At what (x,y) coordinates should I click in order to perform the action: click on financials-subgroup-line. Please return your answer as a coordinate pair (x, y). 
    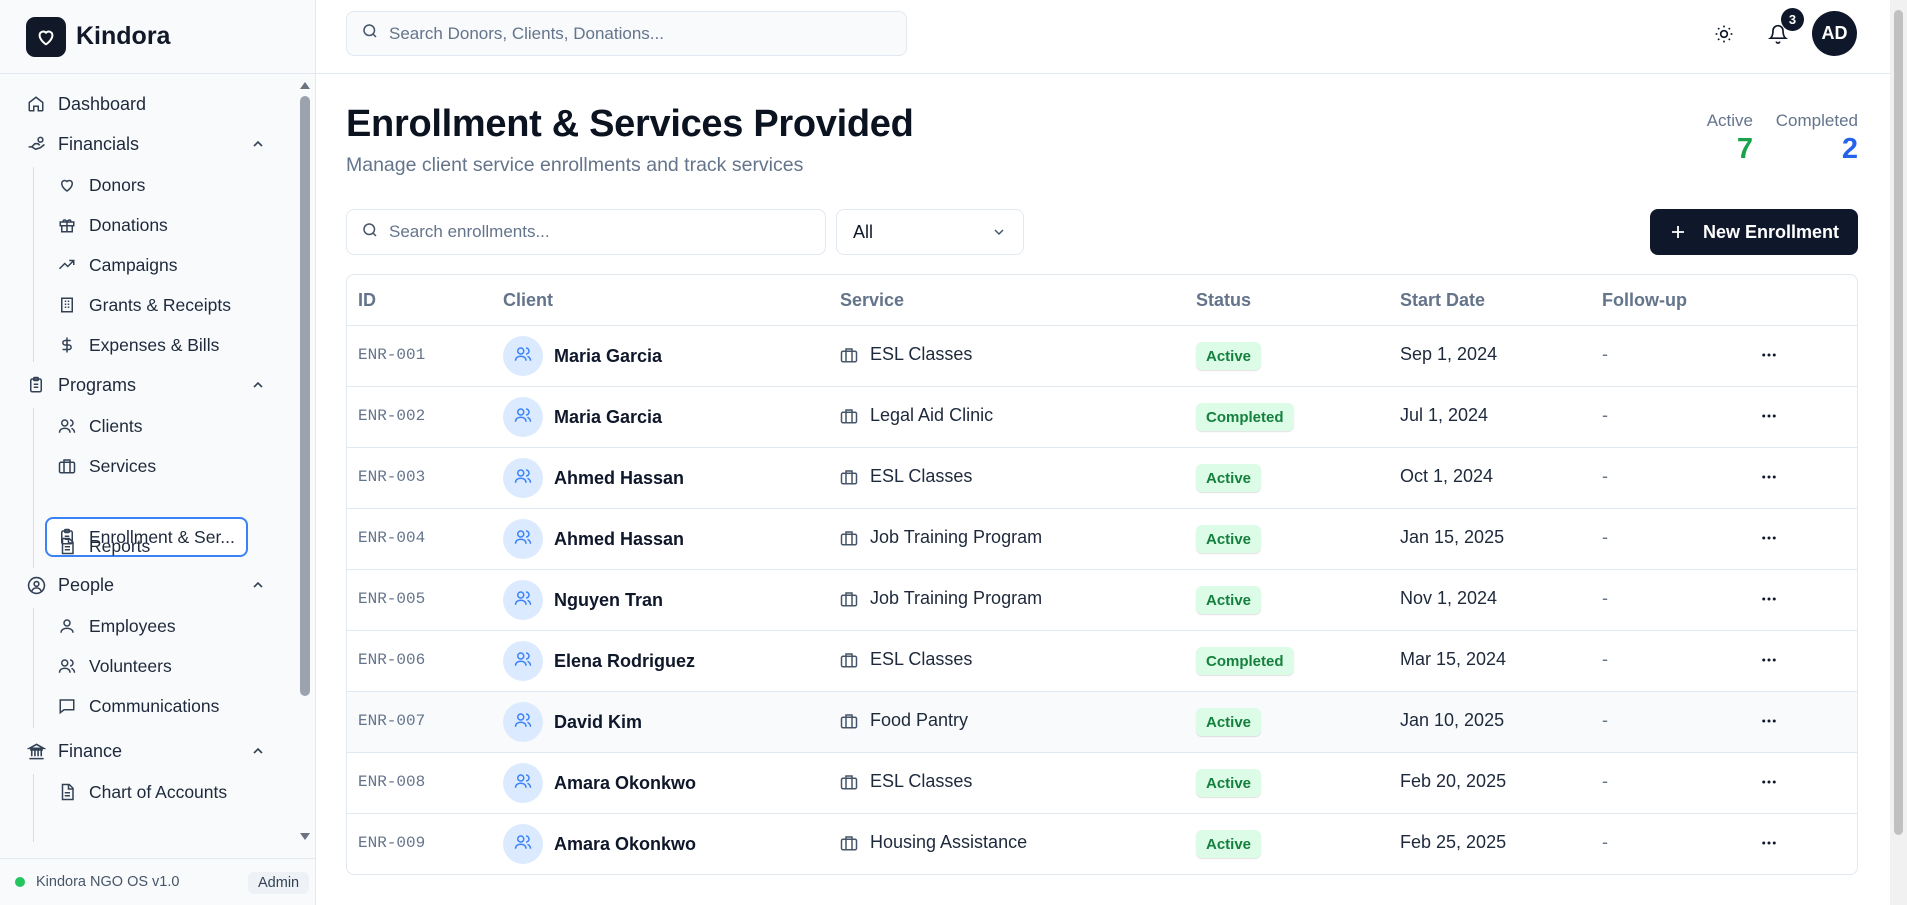
    Looking at the image, I should click on (33, 264).